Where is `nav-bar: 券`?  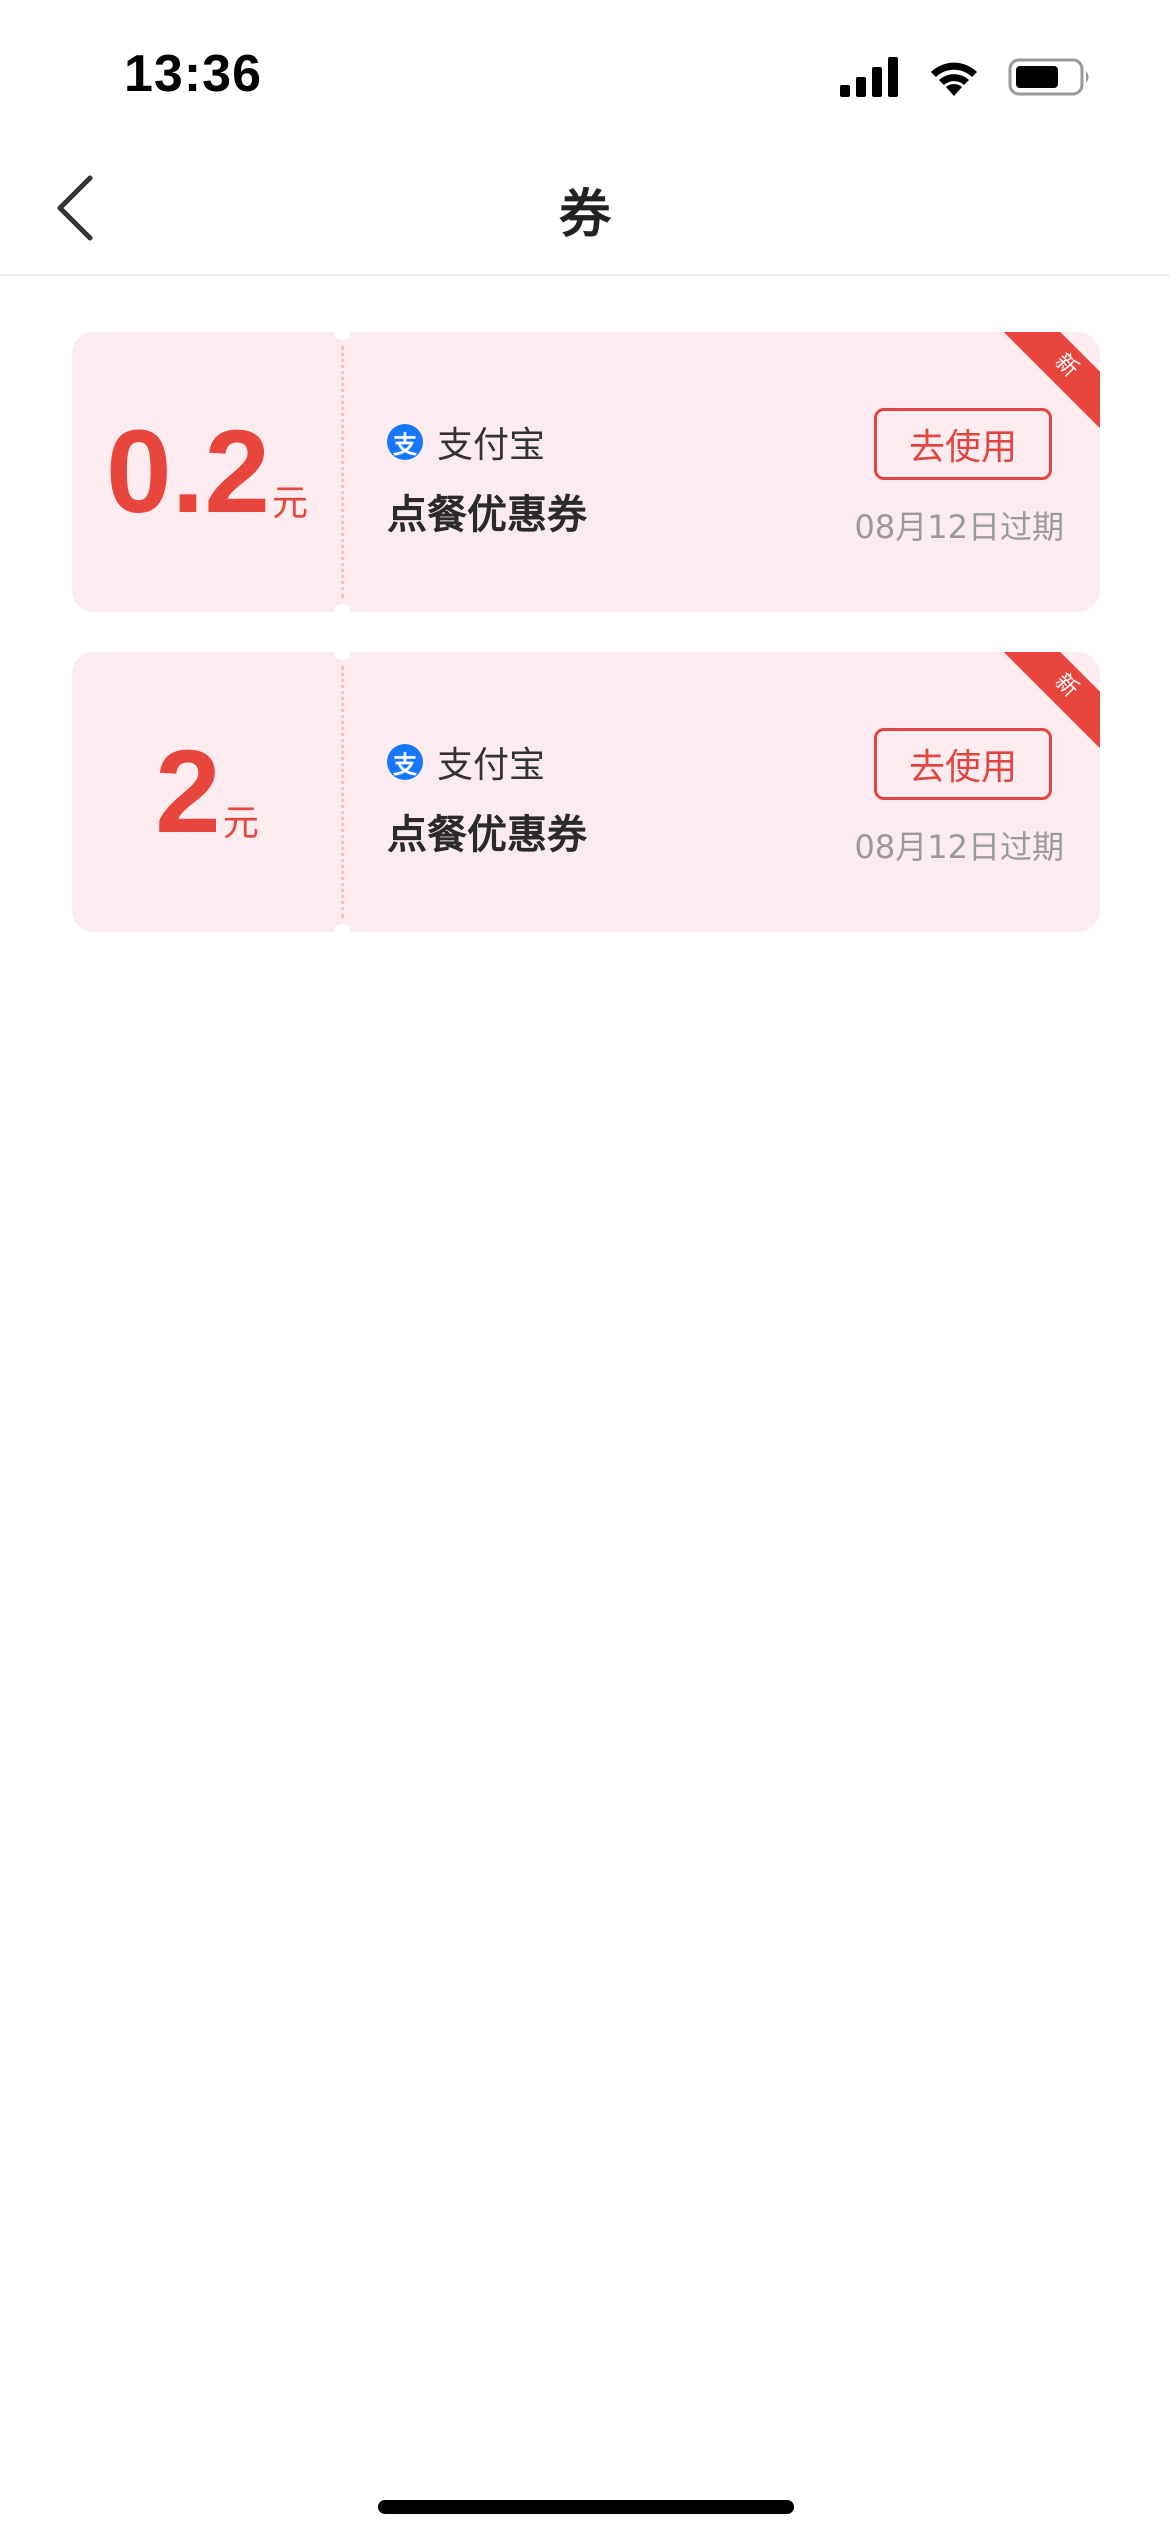 nav-bar: 券 is located at coordinates (585, 208).